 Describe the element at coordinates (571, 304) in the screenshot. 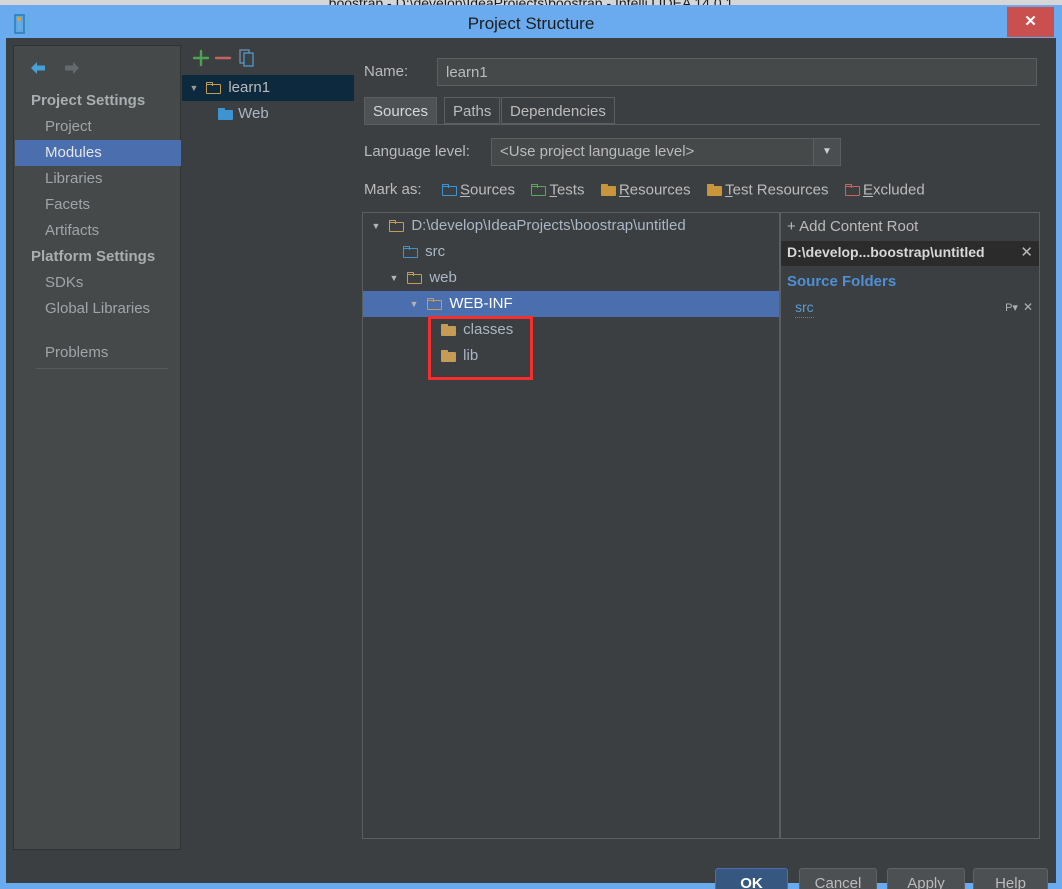

I see `tree-row-web-inf: ▼ WEB-INF` at that location.